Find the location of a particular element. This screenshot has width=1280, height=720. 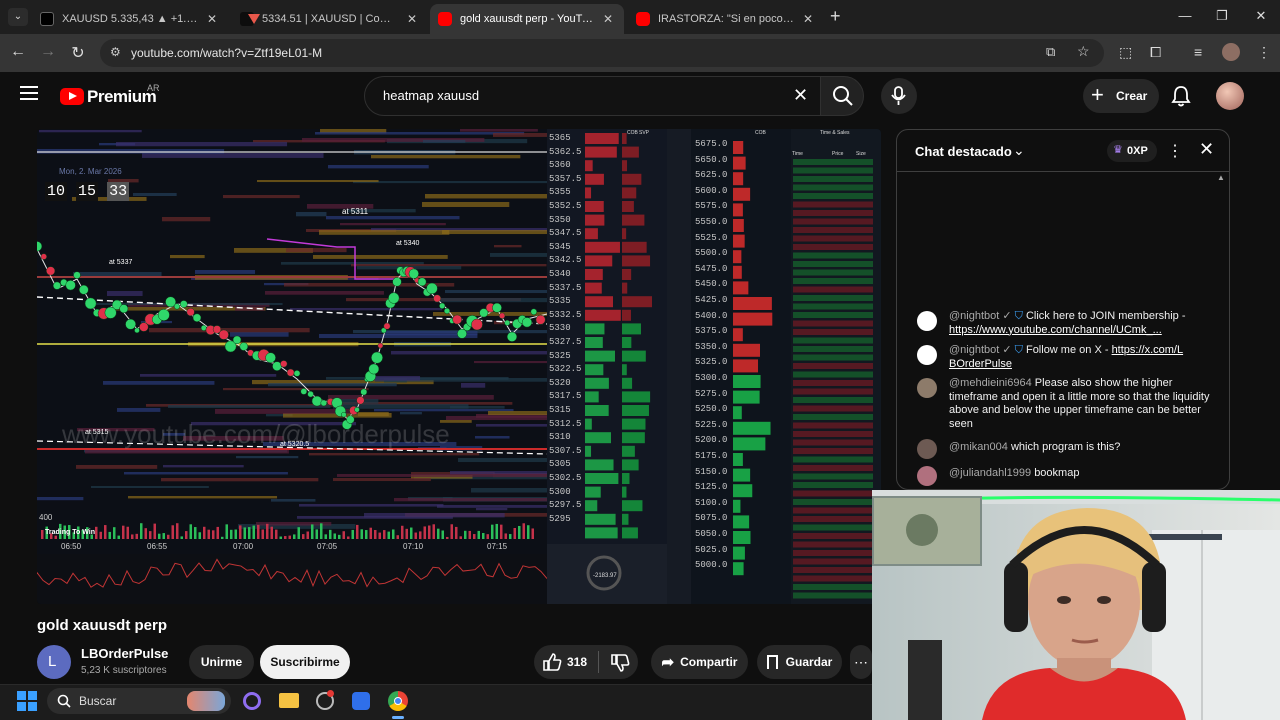

ladder-price-level: 5297.5 is located at coordinates (565, 505).